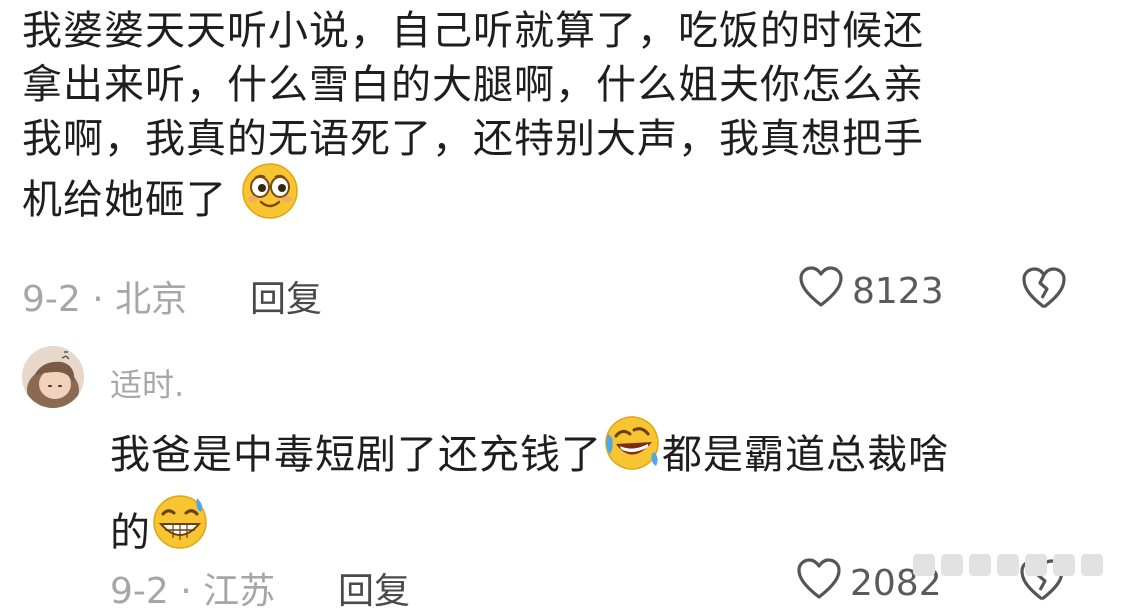  Describe the element at coordinates (147, 383) in the screenshot. I see `reply-author-name: 适时.` at that location.